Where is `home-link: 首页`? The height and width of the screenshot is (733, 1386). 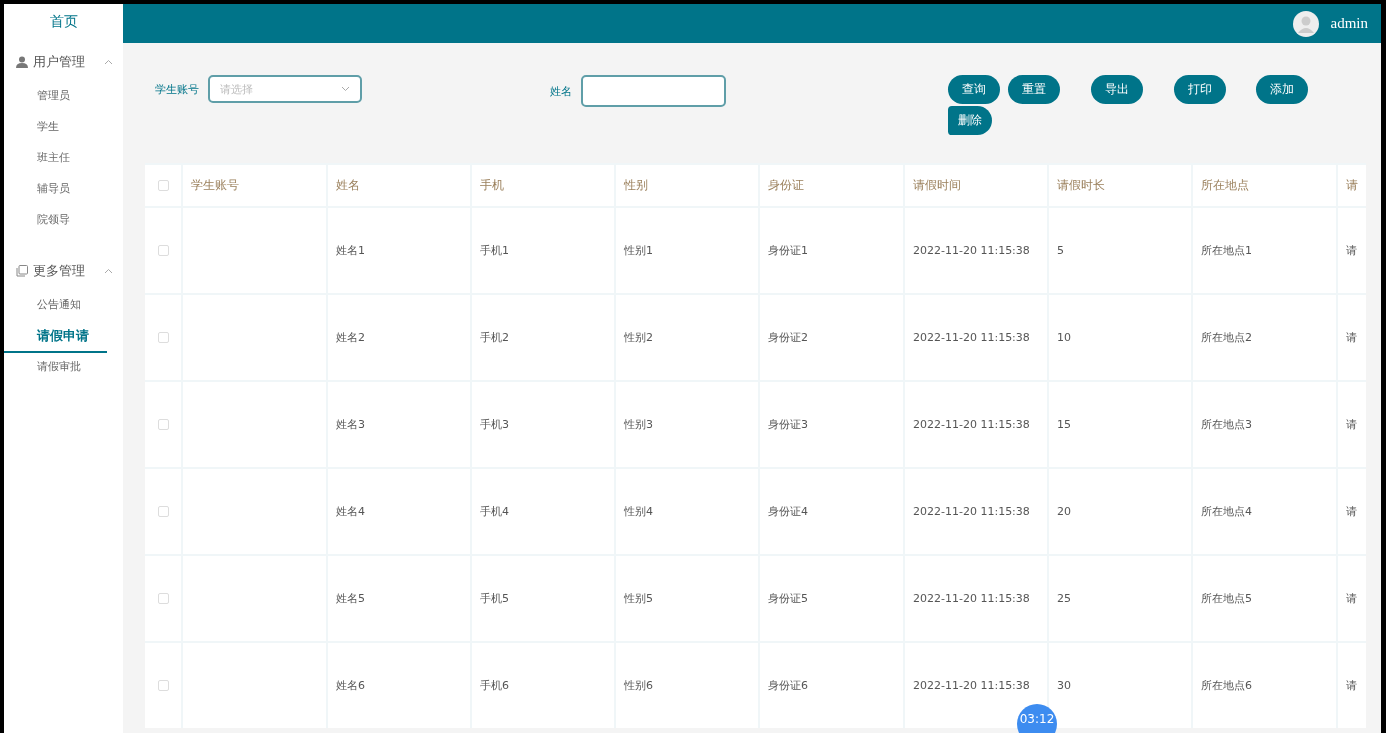 home-link: 首页 is located at coordinates (63, 23).